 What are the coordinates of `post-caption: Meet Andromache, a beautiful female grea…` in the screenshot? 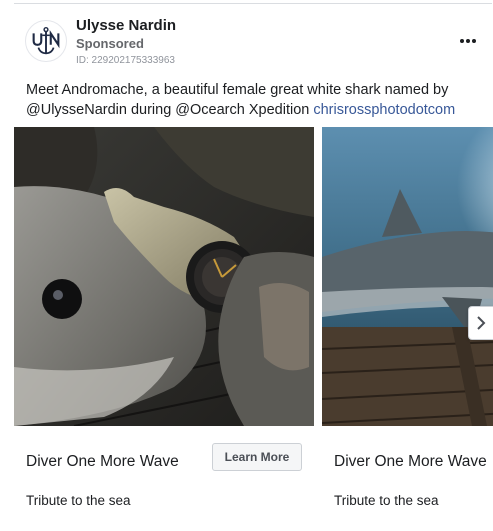 It's located at (256, 100).